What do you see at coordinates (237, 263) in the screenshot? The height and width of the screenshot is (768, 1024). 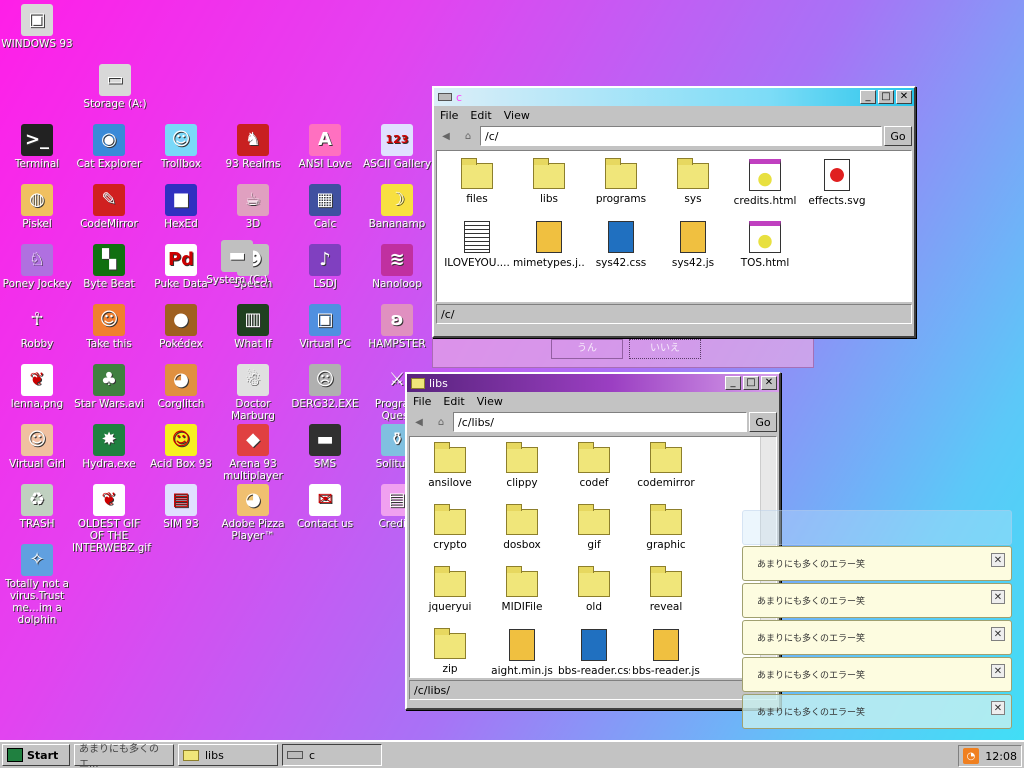 I see `desktop-icon: ▬ System (C:)` at bounding box center [237, 263].